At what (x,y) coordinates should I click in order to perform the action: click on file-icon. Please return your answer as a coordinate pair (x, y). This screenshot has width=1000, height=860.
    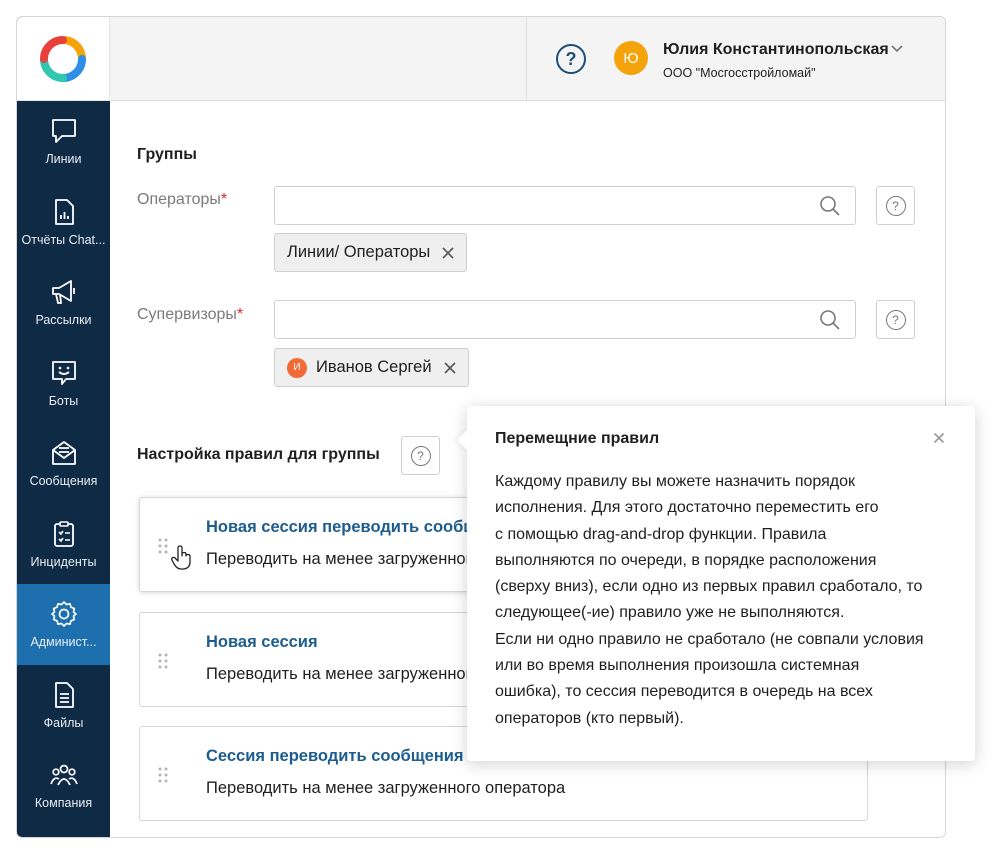
    Looking at the image, I should click on (64, 694).